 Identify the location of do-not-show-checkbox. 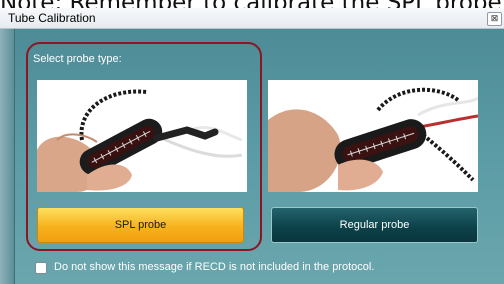
(41, 268).